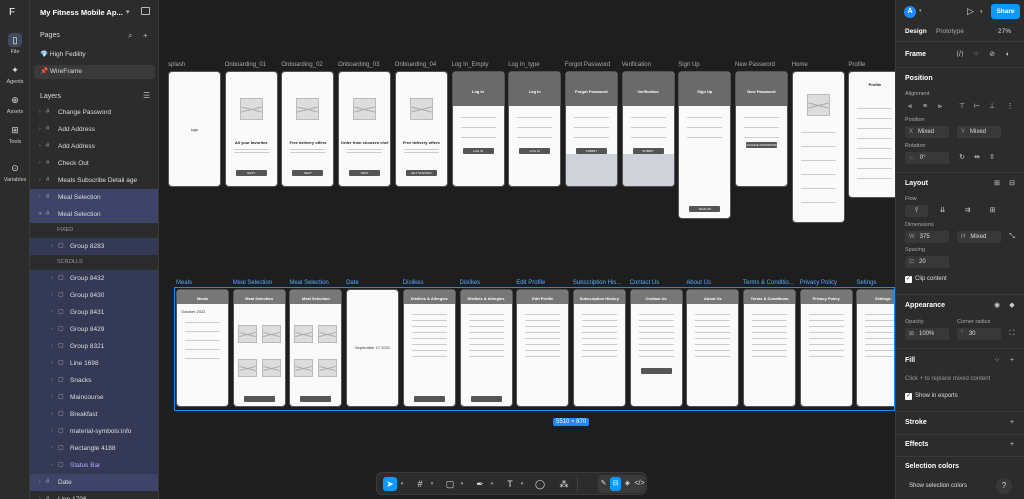 The image size is (1024, 499). Describe the element at coordinates (927, 334) in the screenshot. I see `opacity-field: ⊠ 100%` at that location.